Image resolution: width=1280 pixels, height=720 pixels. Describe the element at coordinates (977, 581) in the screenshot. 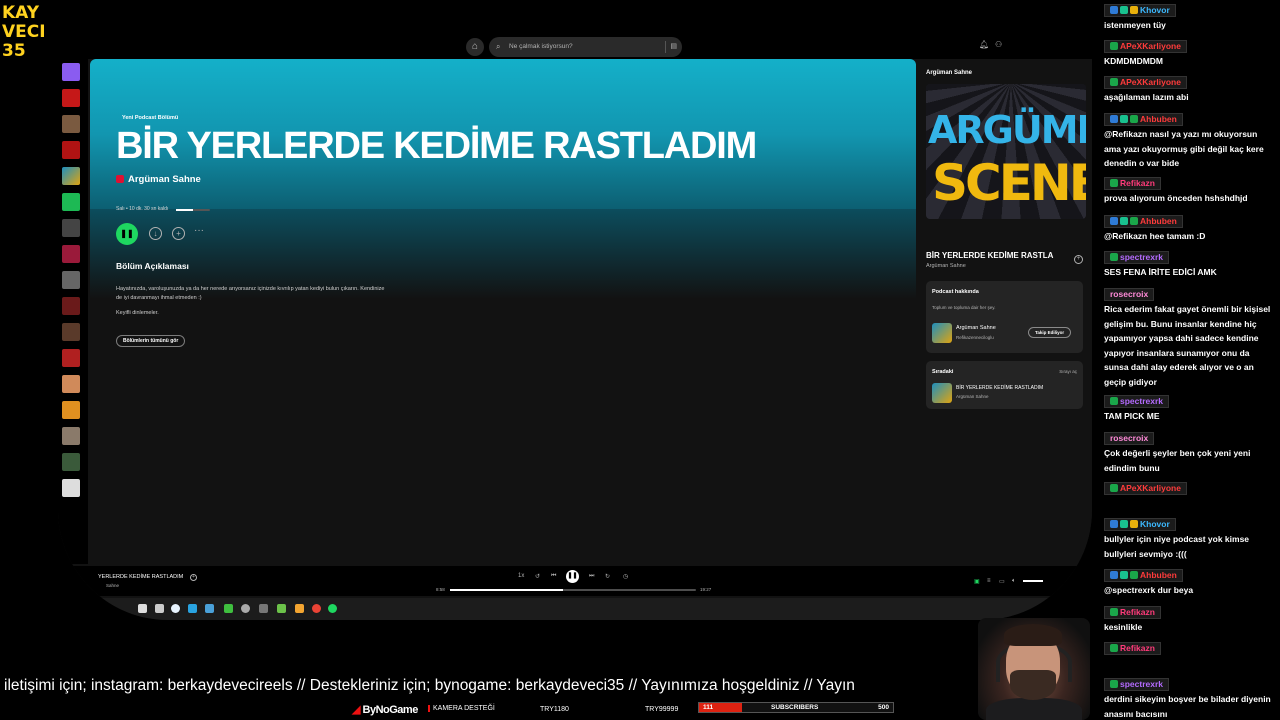

I see `now-playing-view-icon: ▣` at that location.